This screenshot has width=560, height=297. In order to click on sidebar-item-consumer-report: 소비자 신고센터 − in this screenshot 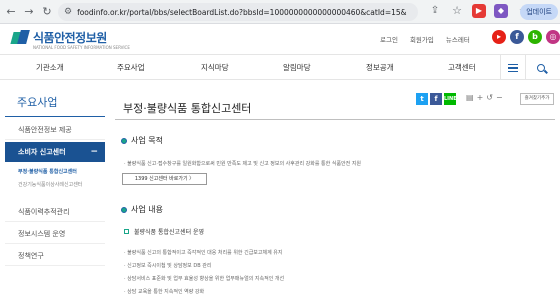, I will do `click(55, 152)`.